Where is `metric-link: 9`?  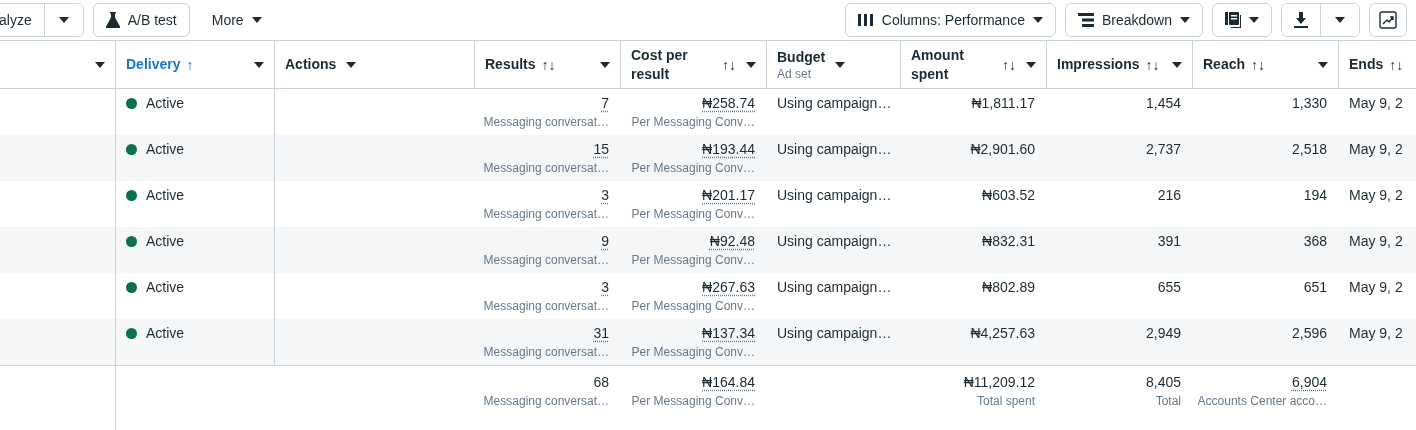
metric-link: 9 is located at coordinates (605, 241).